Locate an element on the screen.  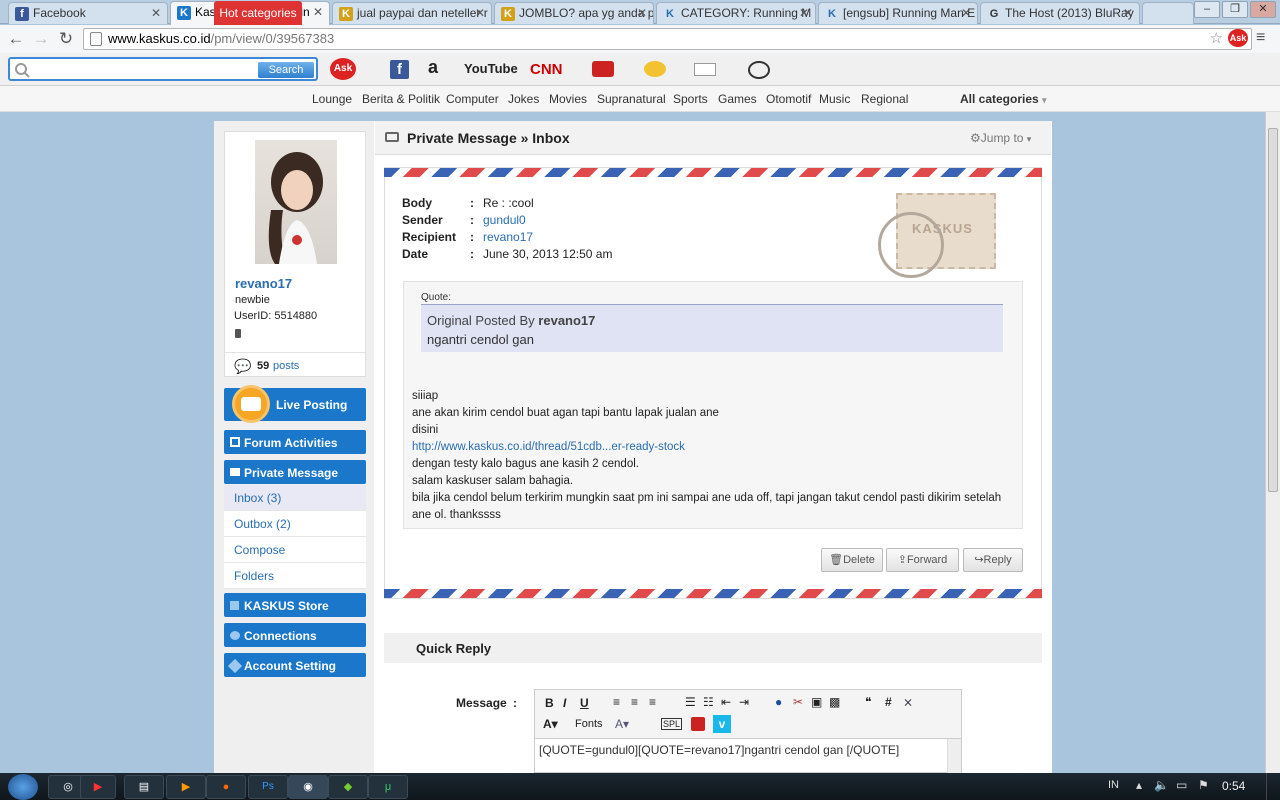
amazon-icon: a is located at coordinates (433, 67).